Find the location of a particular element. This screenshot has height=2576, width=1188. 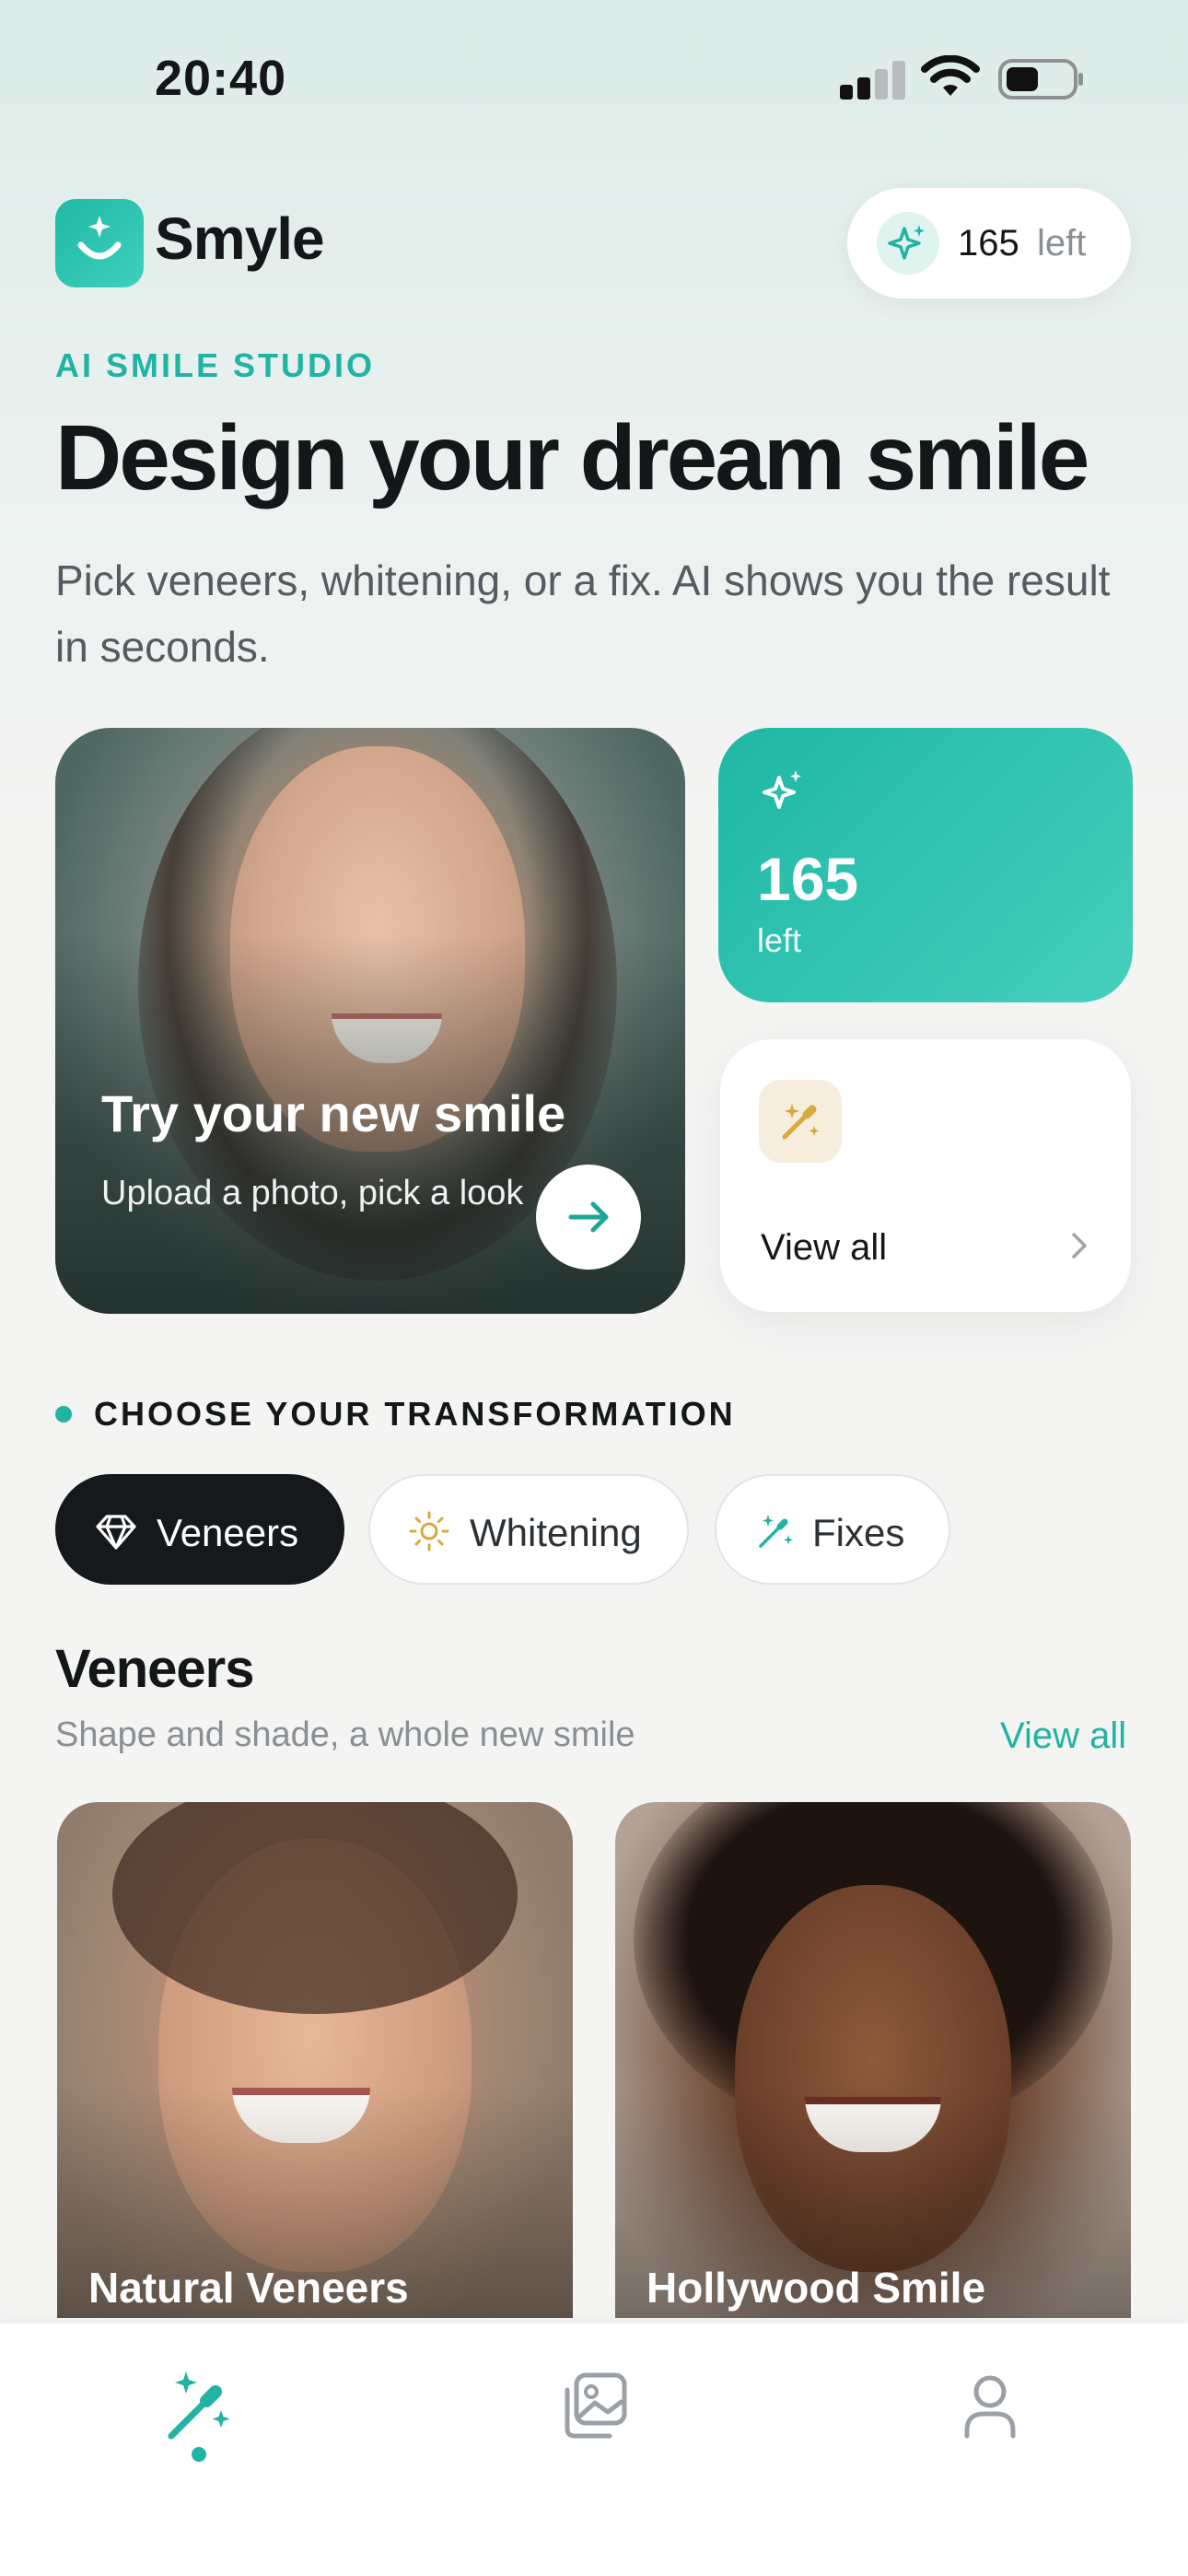

chip-whitening: Whitening is located at coordinates (528, 1529).